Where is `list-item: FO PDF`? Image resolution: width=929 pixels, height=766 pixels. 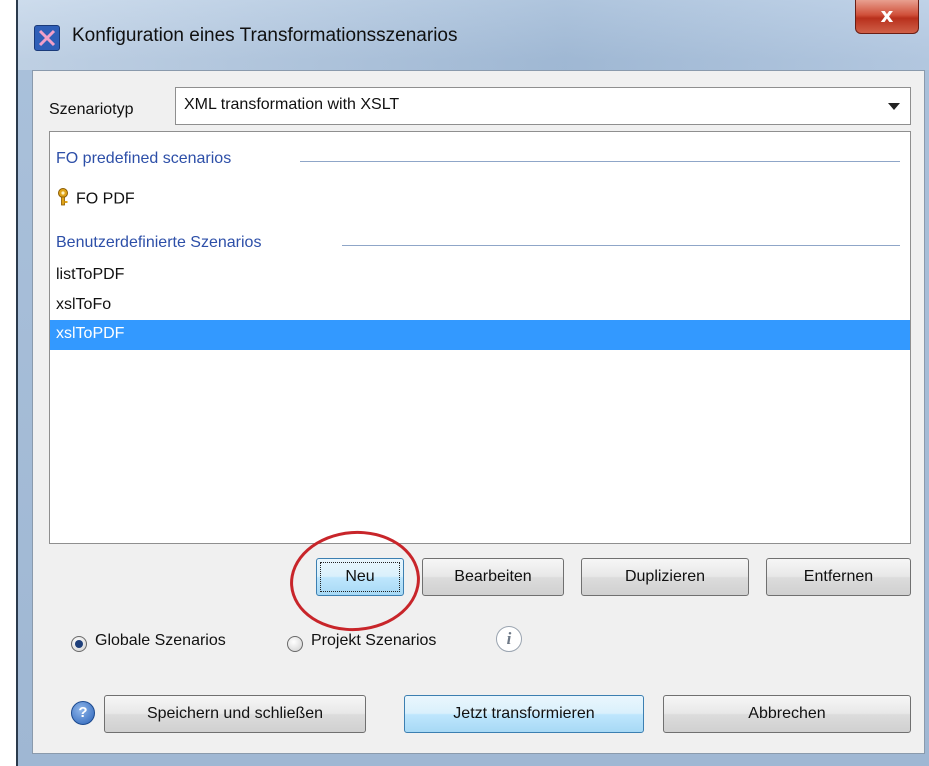
list-item: FO PDF is located at coordinates (95, 199).